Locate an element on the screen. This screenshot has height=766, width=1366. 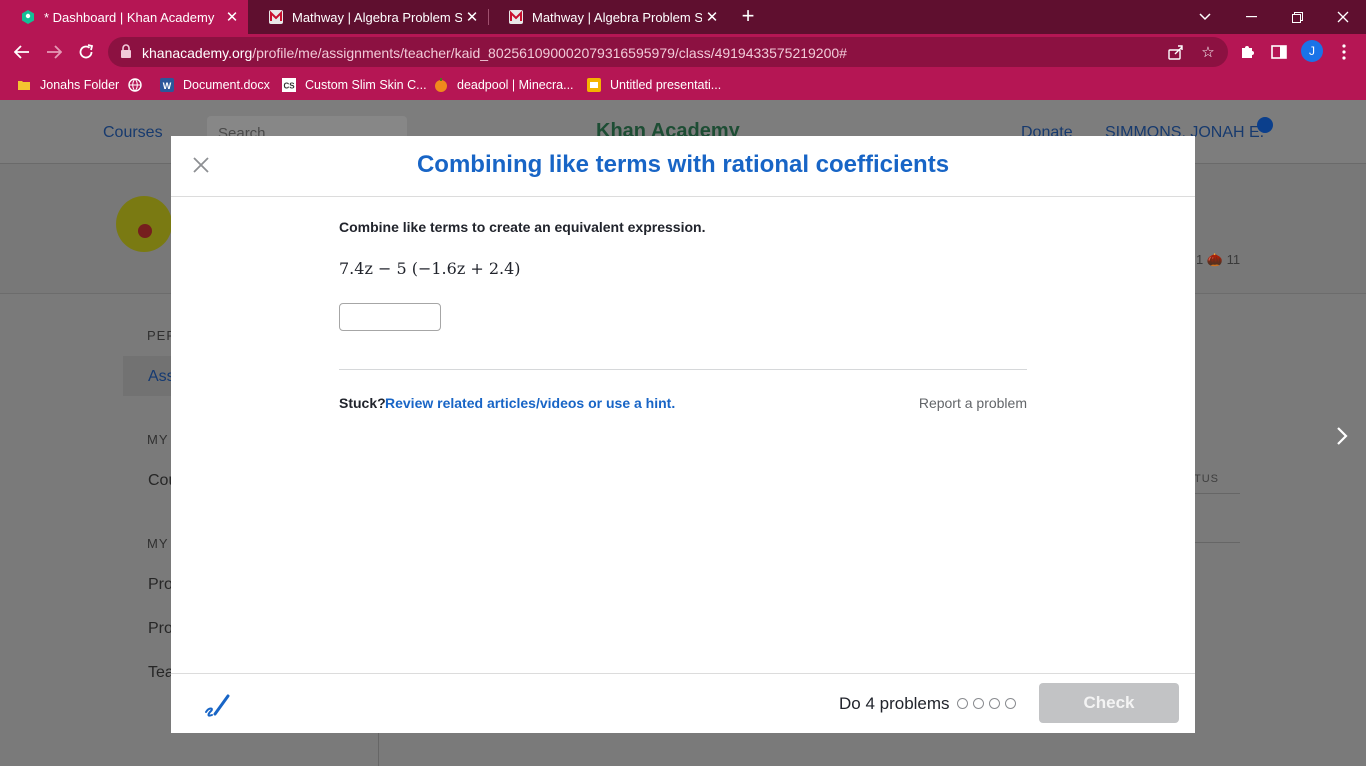
word-icon: W is located at coordinates (167, 85).